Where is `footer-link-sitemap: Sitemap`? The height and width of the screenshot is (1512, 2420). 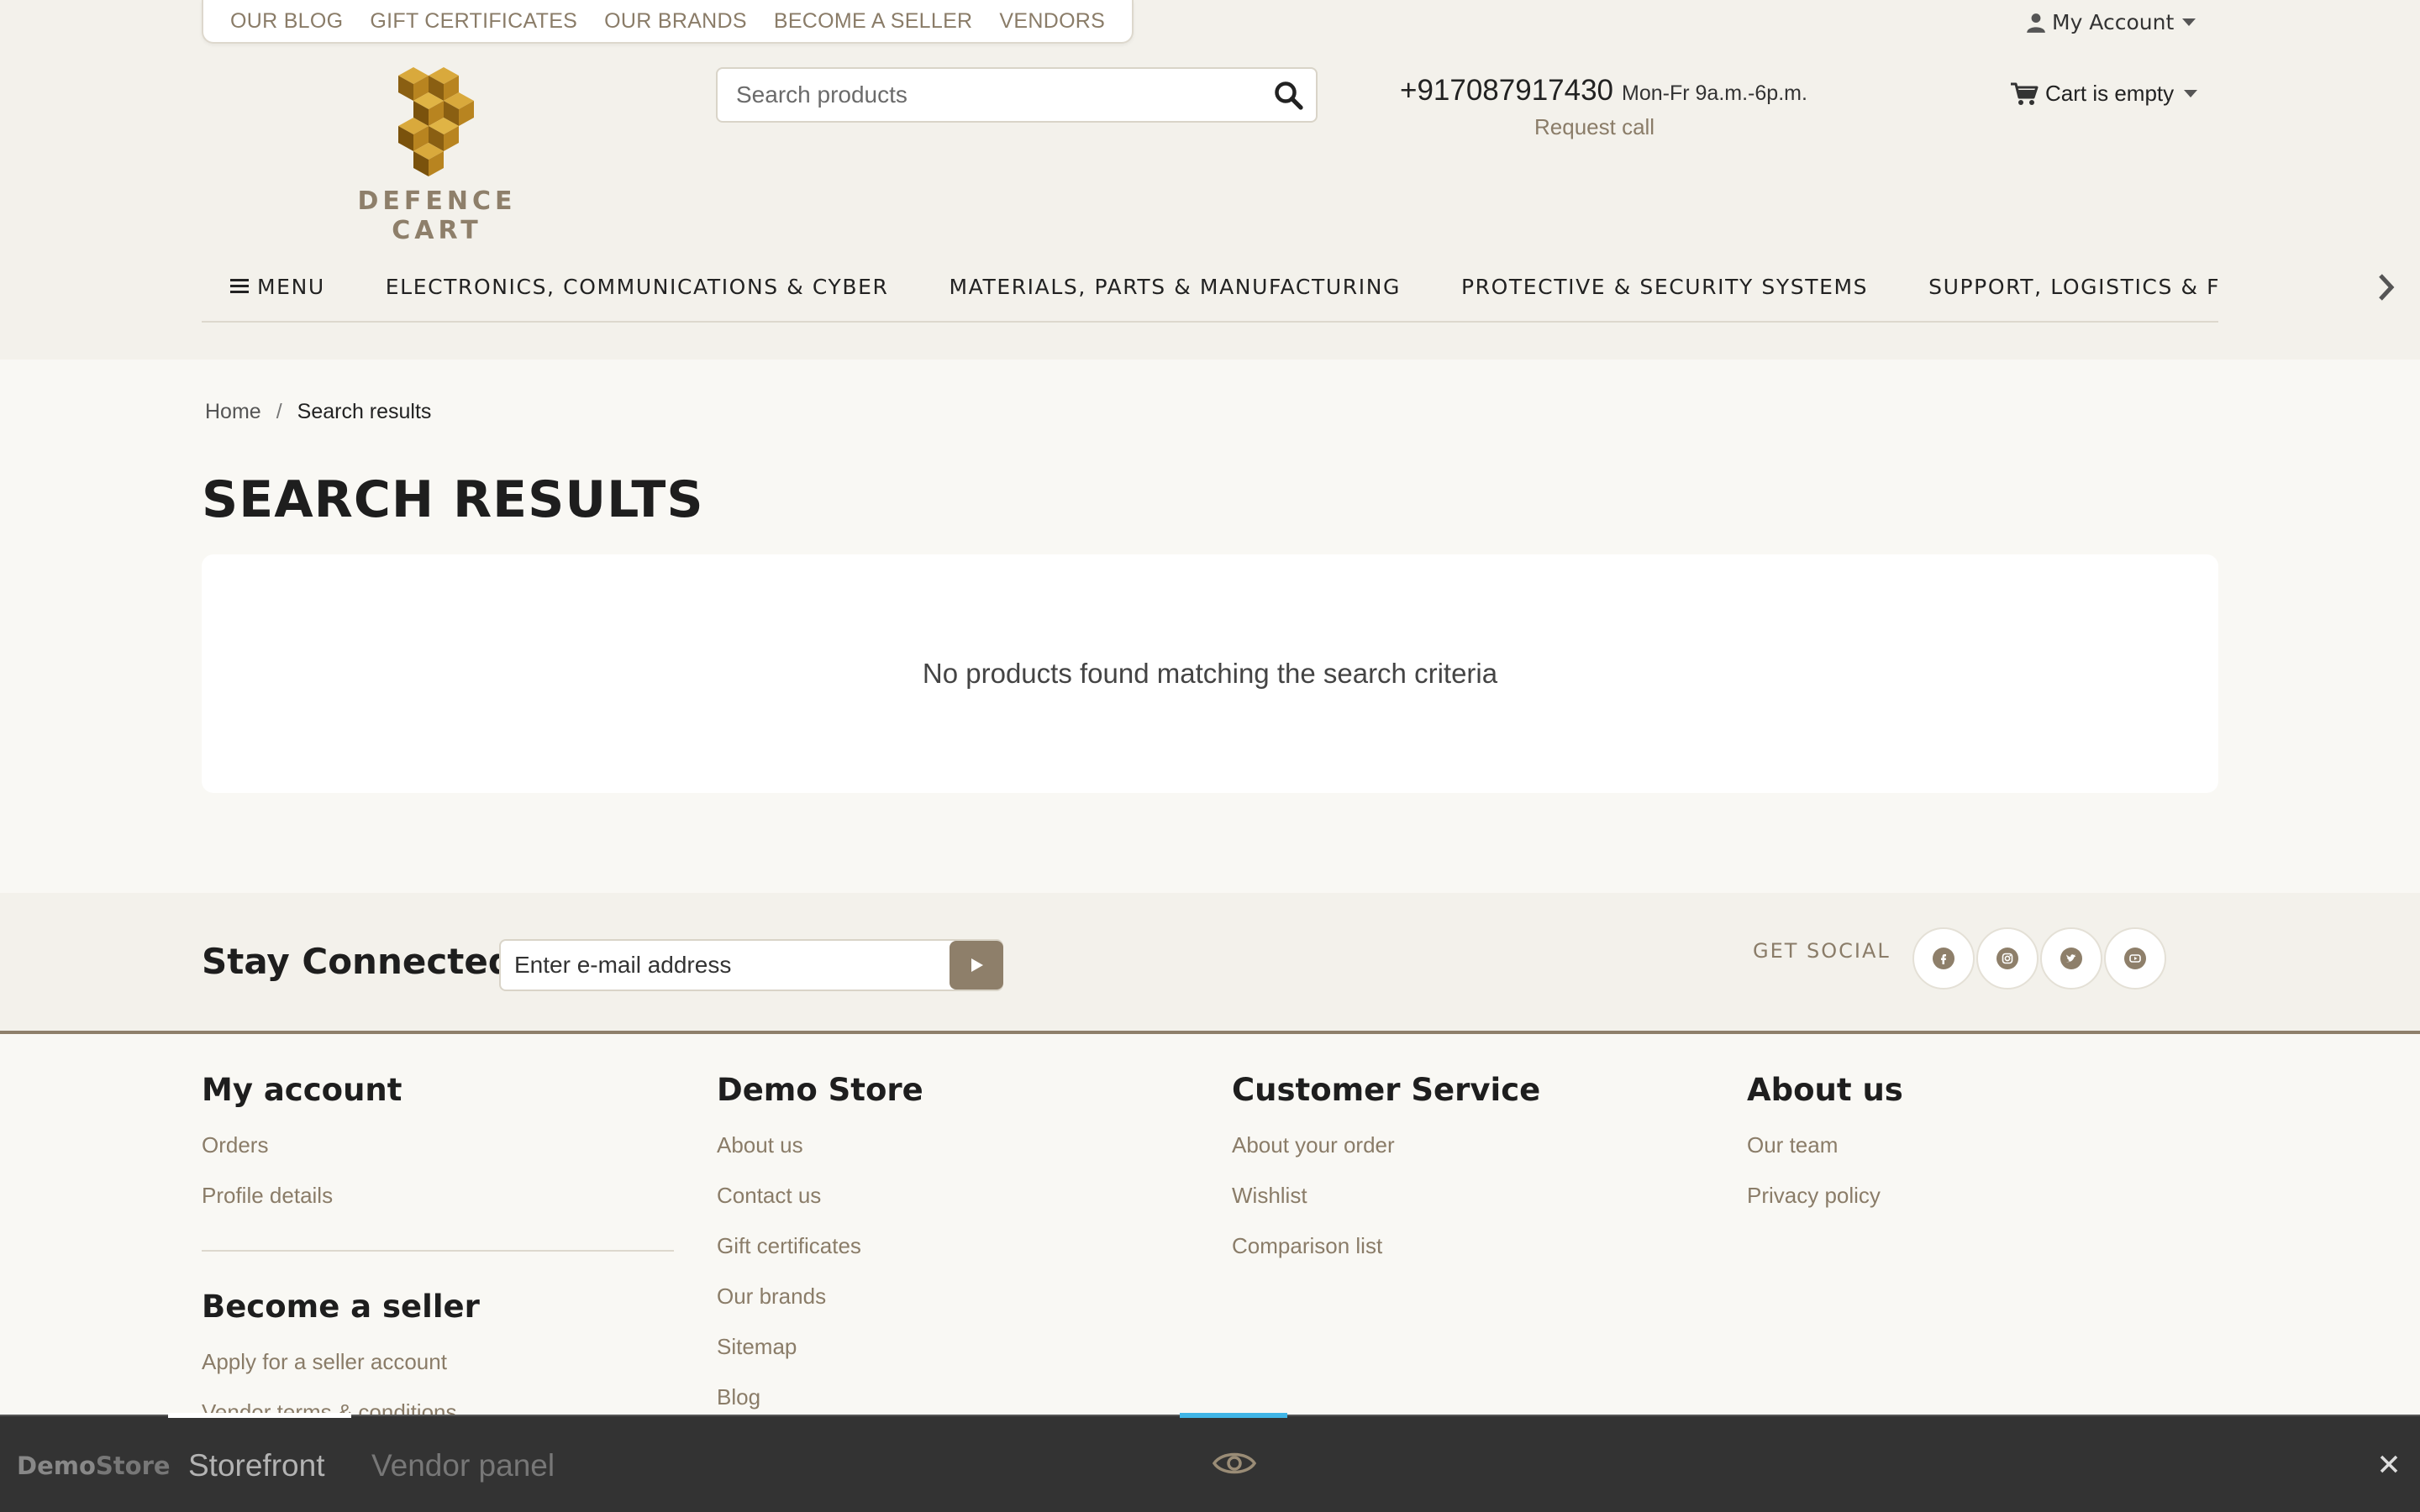 footer-link-sitemap: Sitemap is located at coordinates (820, 1346).